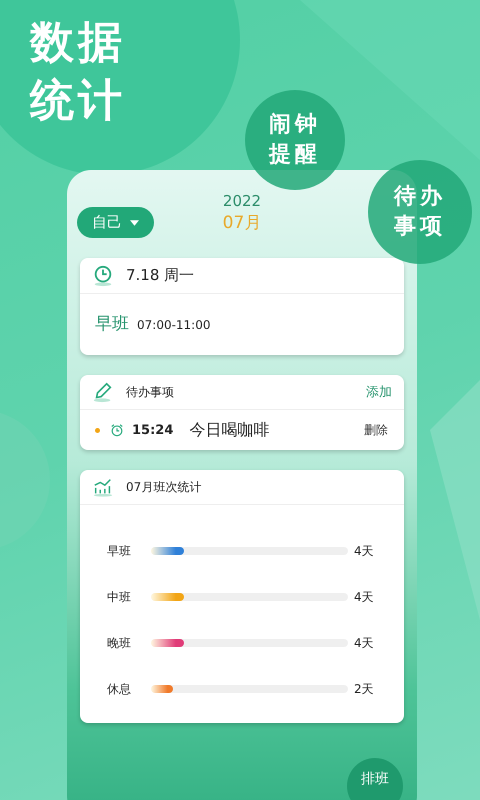 The height and width of the screenshot is (800, 480). What do you see at coordinates (134, 223) in the screenshot?
I see `caret-icon` at bounding box center [134, 223].